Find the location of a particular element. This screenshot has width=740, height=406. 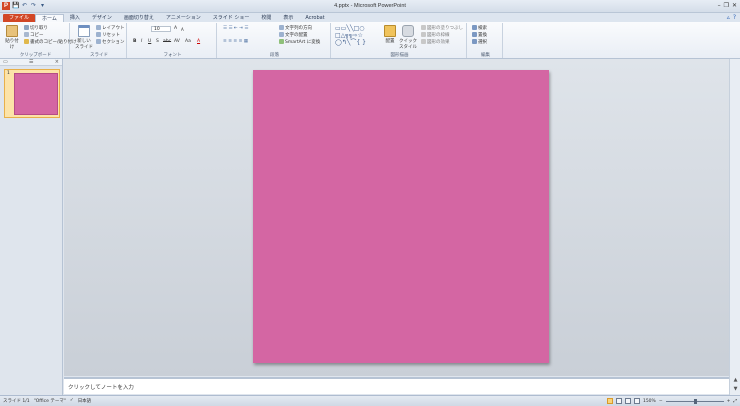

tab-view: 表示 is located at coordinates (288, 18).